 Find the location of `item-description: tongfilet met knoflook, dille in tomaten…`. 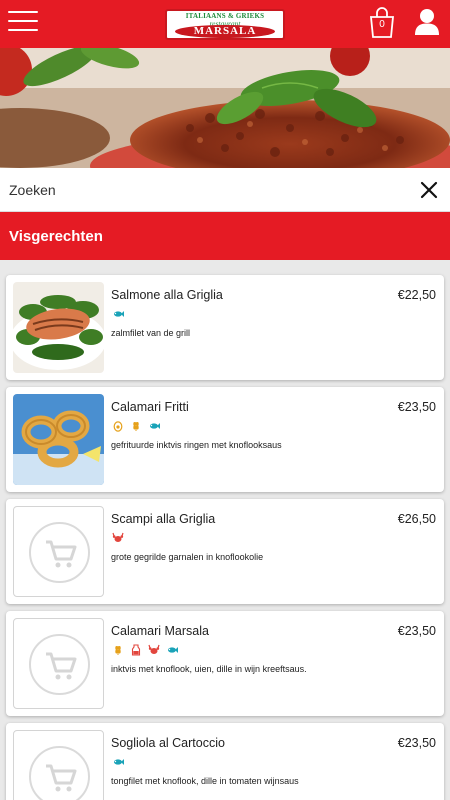

item-description: tongfilet met knoflook, dille in tomaten… is located at coordinates (205, 781).